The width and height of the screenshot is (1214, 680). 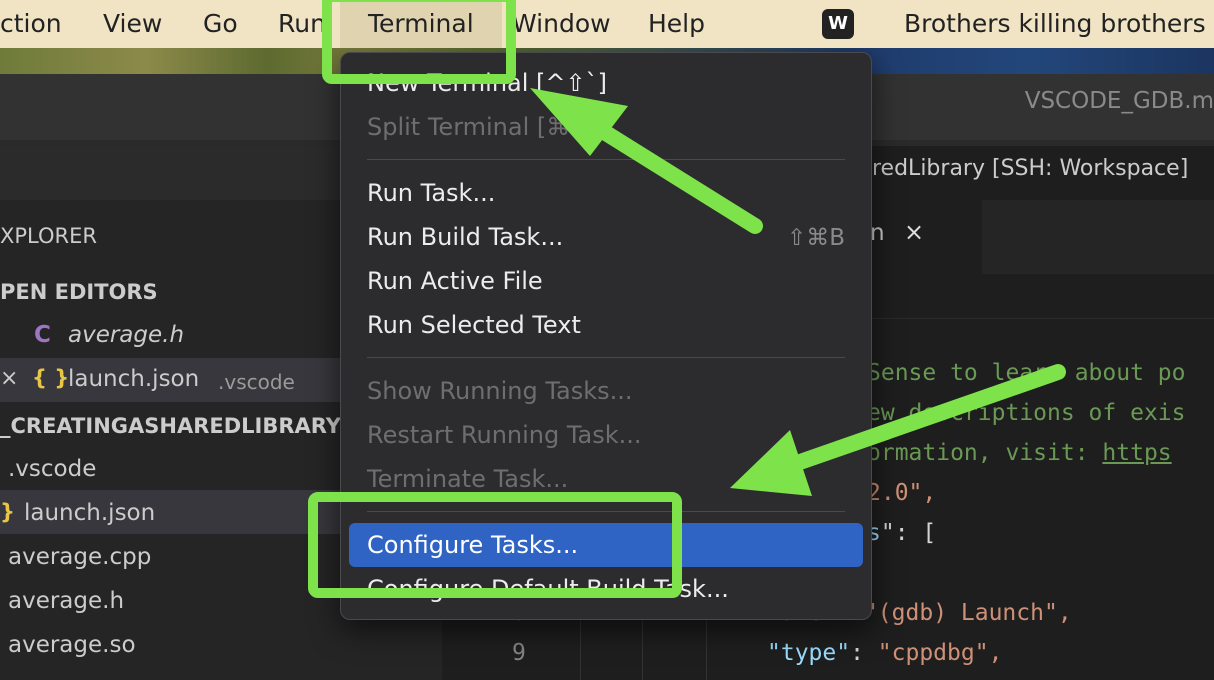 What do you see at coordinates (495, 545) in the screenshot?
I see `annotation-box-configure-tasks` at bounding box center [495, 545].